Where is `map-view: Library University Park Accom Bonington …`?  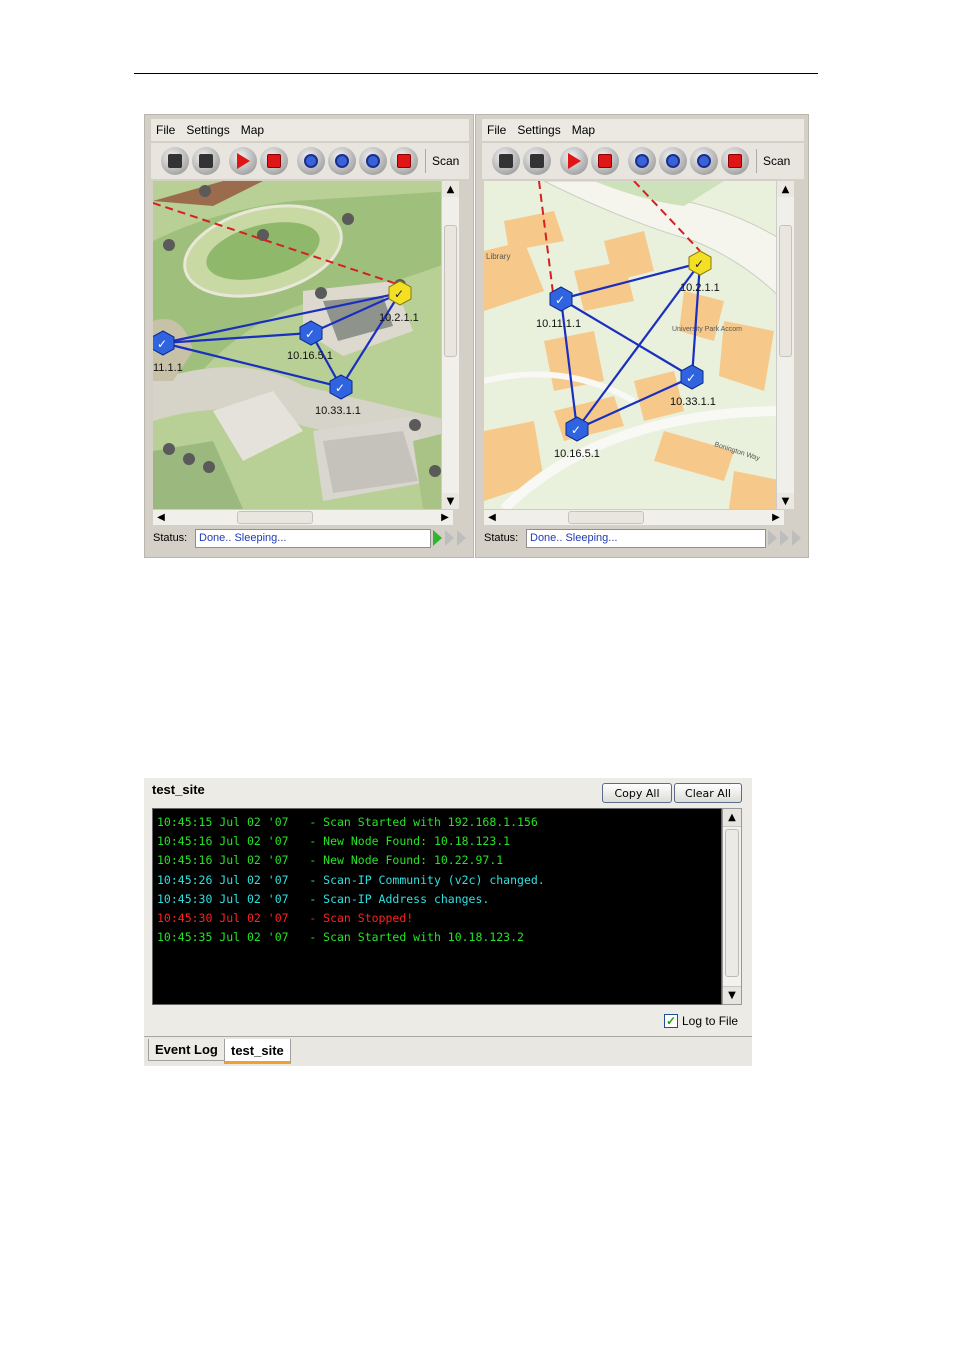 map-view: Library University Park Accom Bonington … is located at coordinates (634, 345).